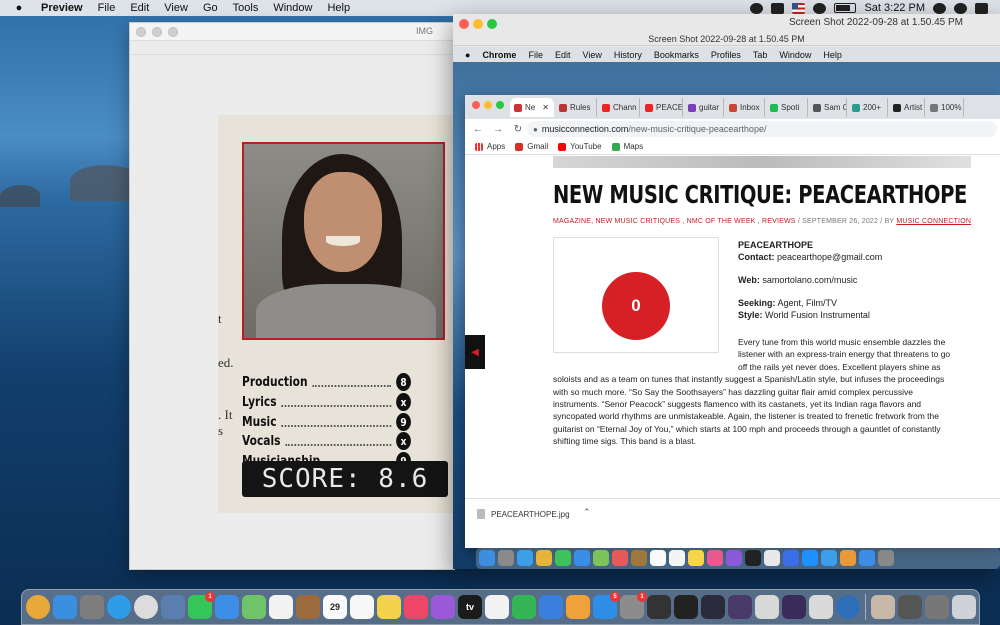  What do you see at coordinates (38, 607) in the screenshot?
I see `chrome-old-icon` at bounding box center [38, 607].